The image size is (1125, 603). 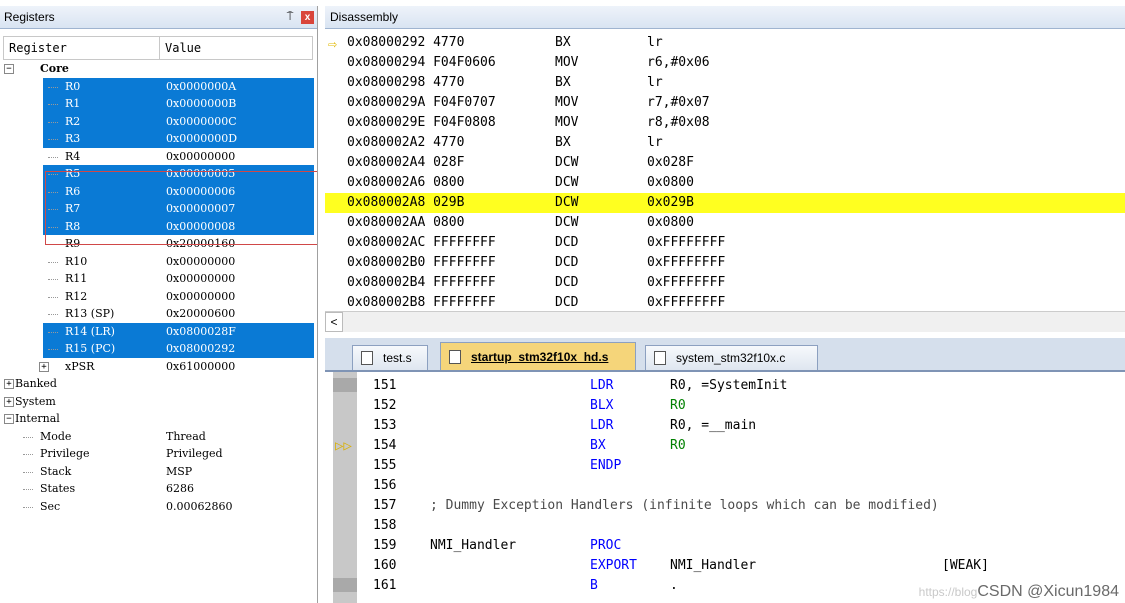 What do you see at coordinates (158, 472) in the screenshot?
I see `internal-row: Stack MSP` at bounding box center [158, 472].